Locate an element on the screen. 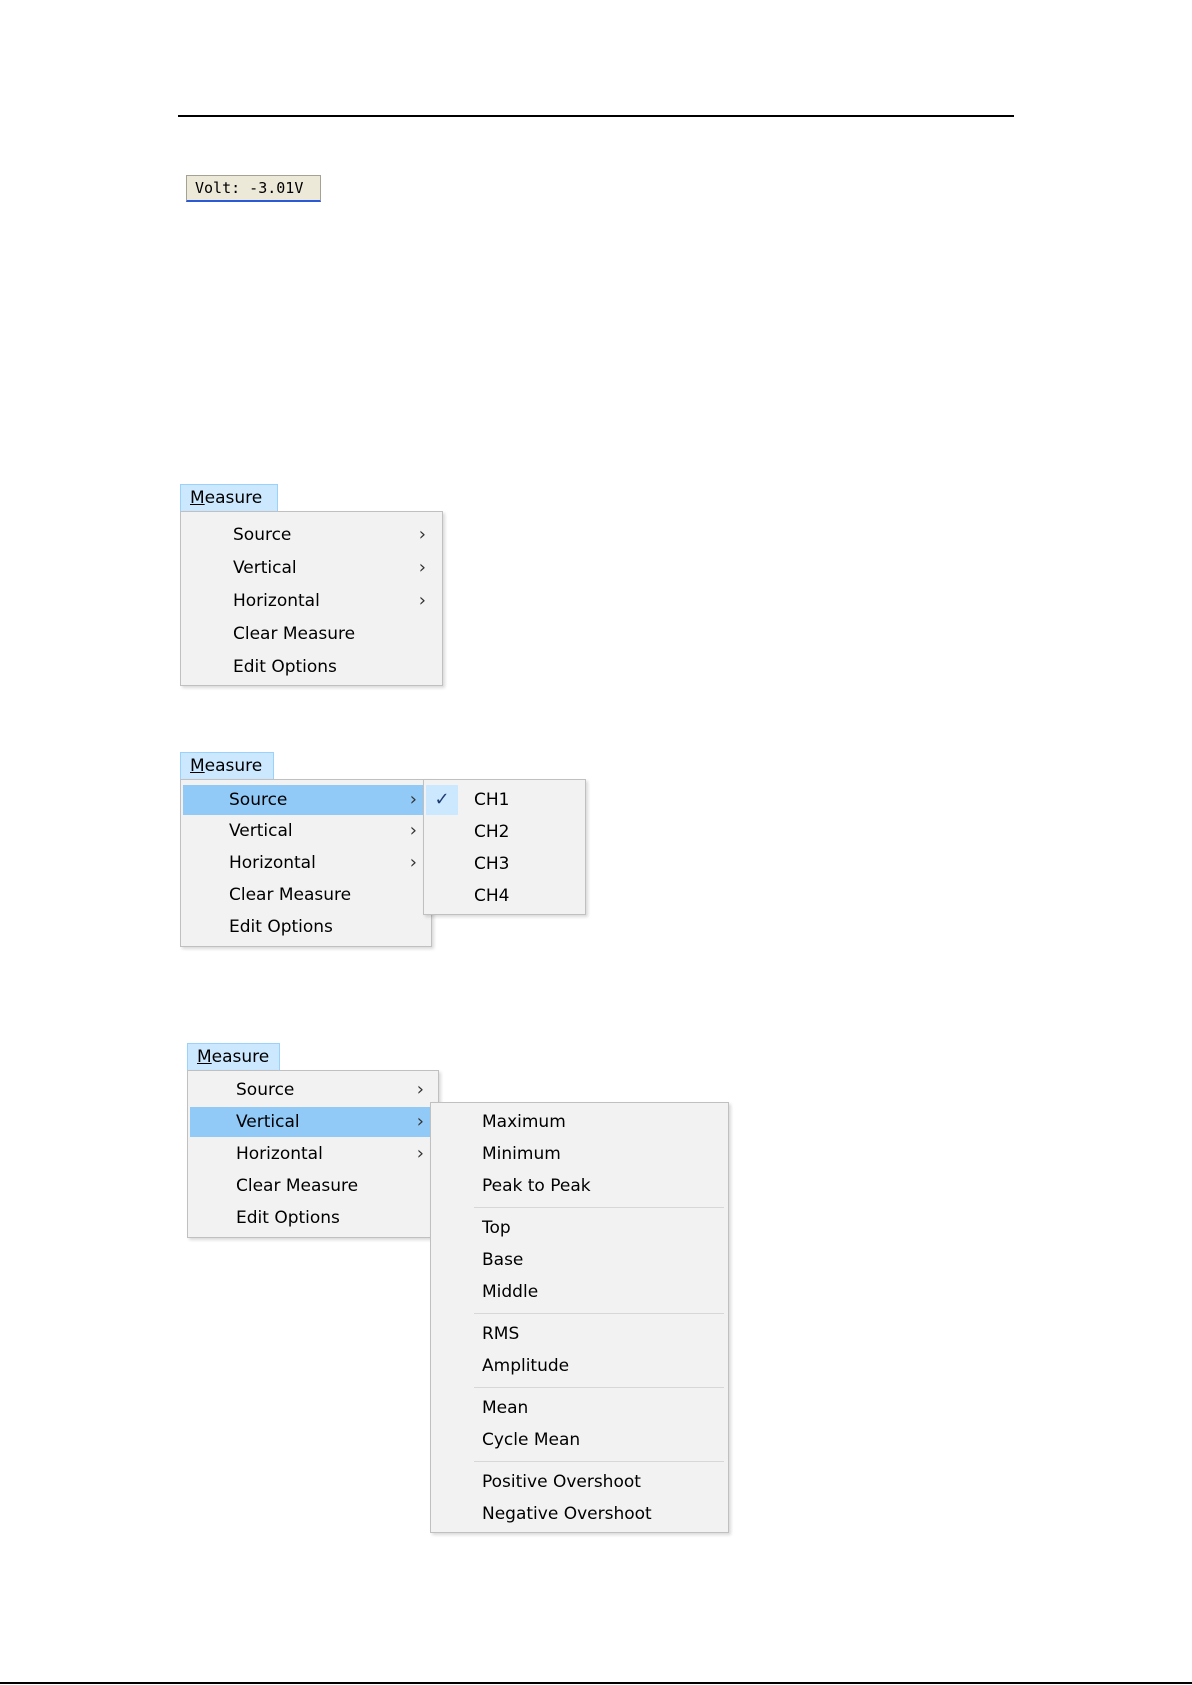 The height and width of the screenshot is (1685, 1192). submenu-item-label: CH2 is located at coordinates (492, 832).